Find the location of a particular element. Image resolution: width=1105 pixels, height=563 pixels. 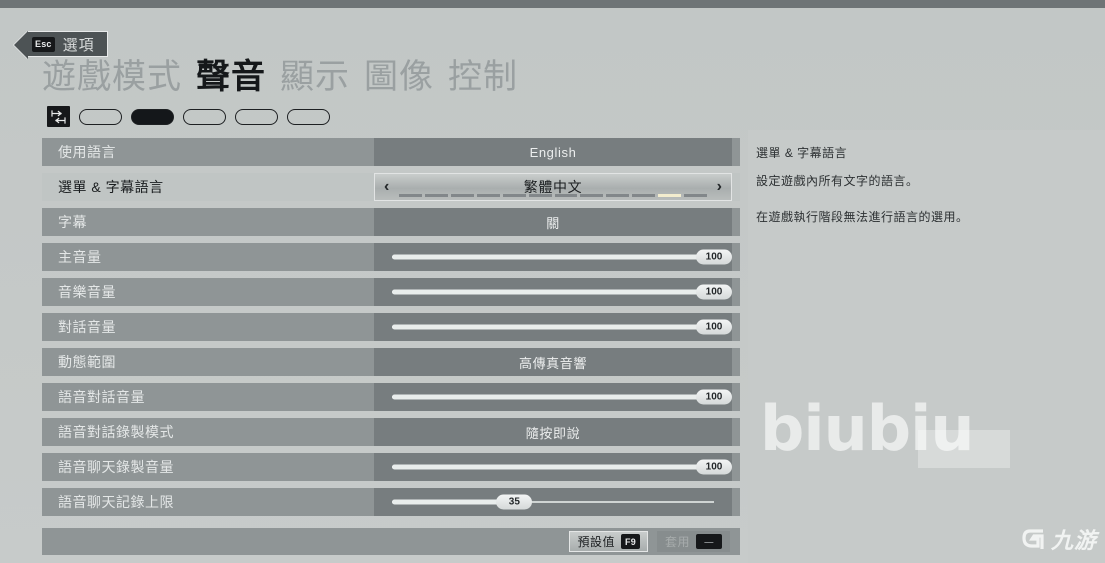

settings-row: 動態範圍 高傳真音響 is located at coordinates (391, 362).